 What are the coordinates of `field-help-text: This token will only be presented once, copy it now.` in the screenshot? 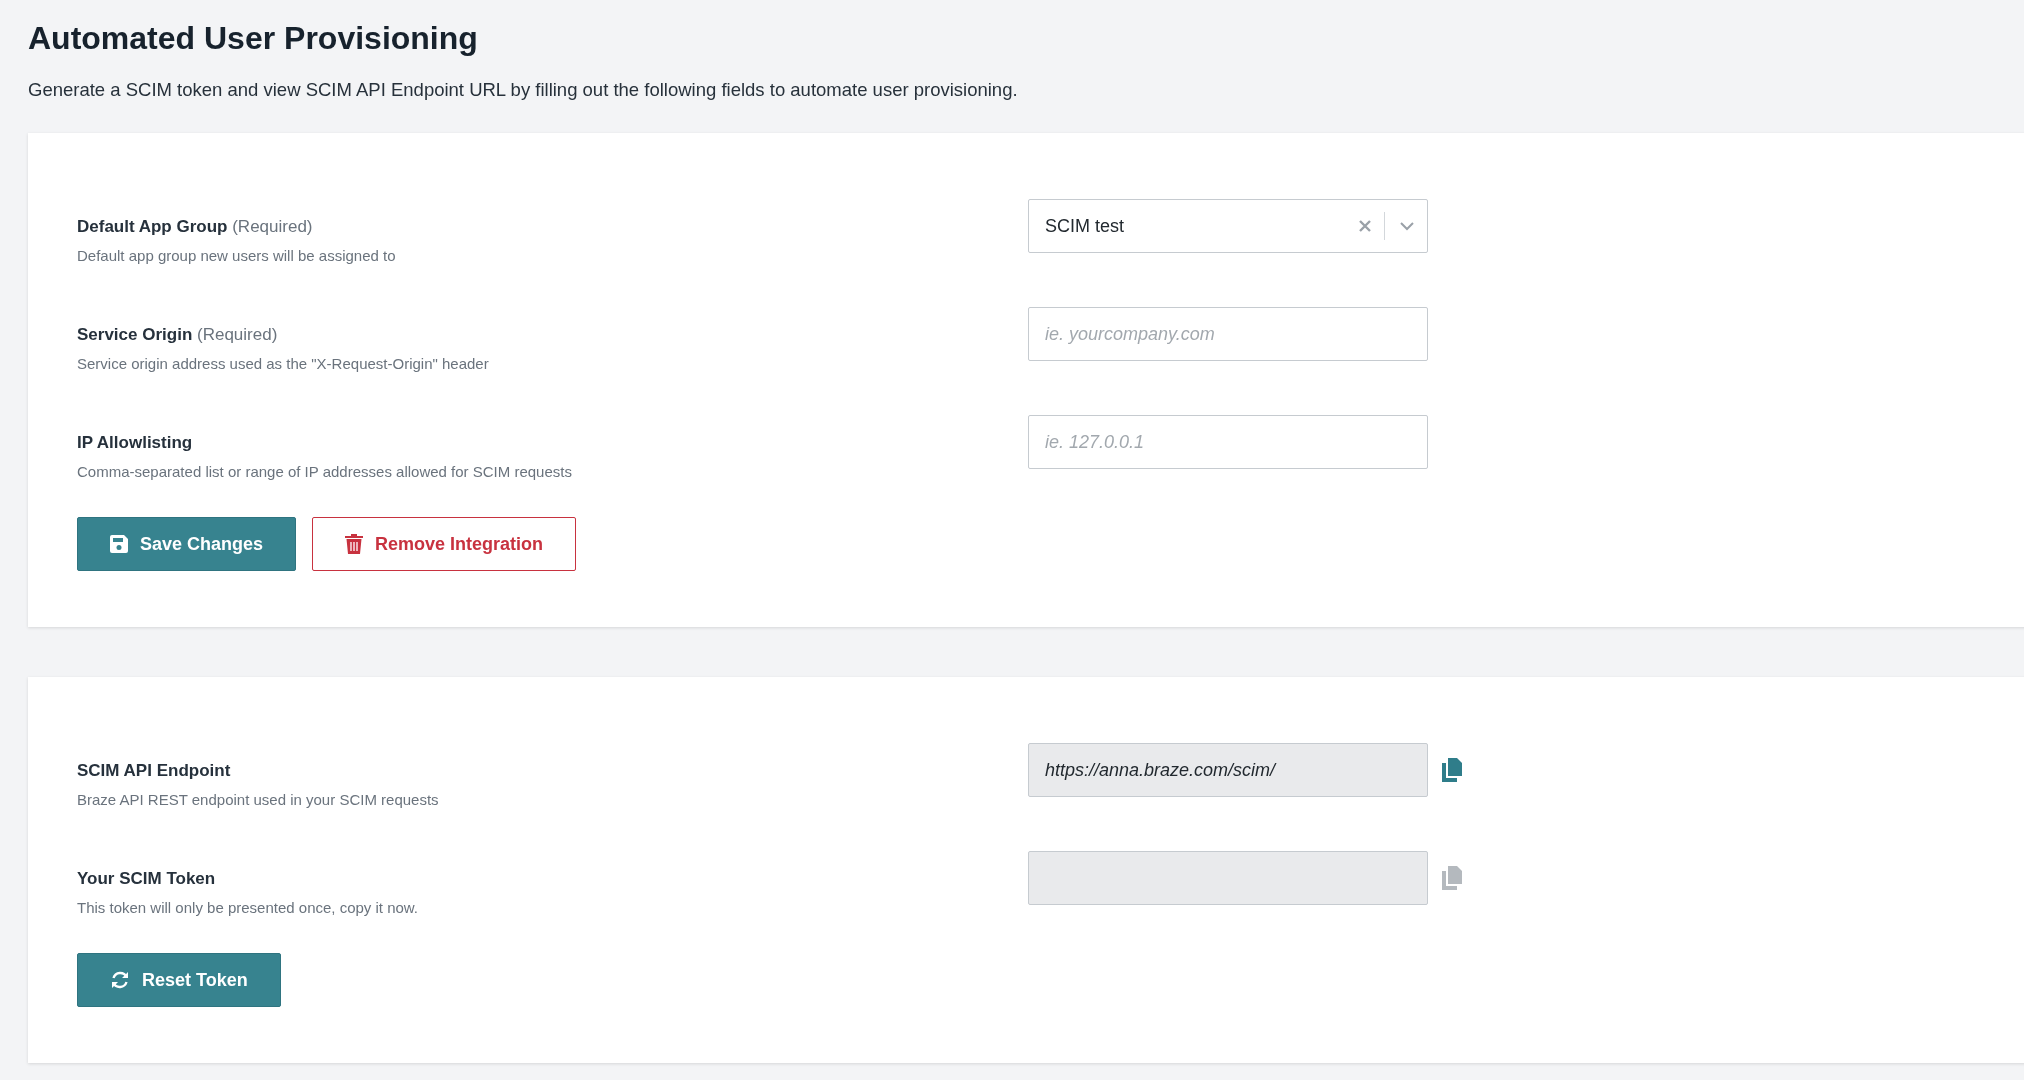 It's located at (248, 907).